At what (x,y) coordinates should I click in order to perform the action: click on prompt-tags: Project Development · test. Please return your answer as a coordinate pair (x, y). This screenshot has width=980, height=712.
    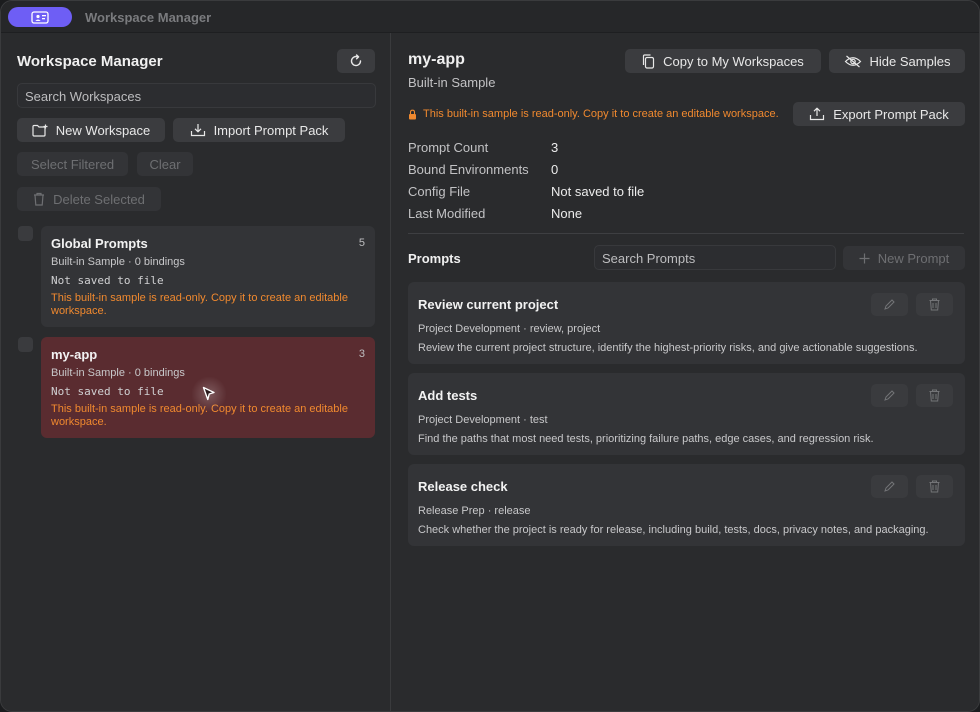
    Looking at the image, I should click on (483, 420).